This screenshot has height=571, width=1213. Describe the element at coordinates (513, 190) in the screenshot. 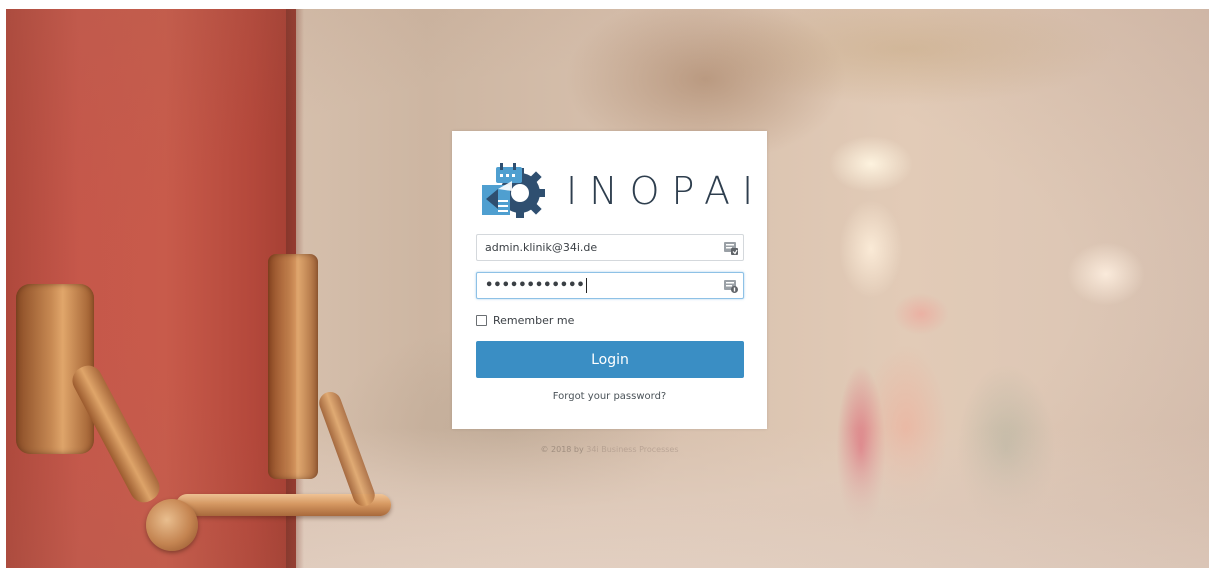

I see `inopai-logo-icon` at that location.